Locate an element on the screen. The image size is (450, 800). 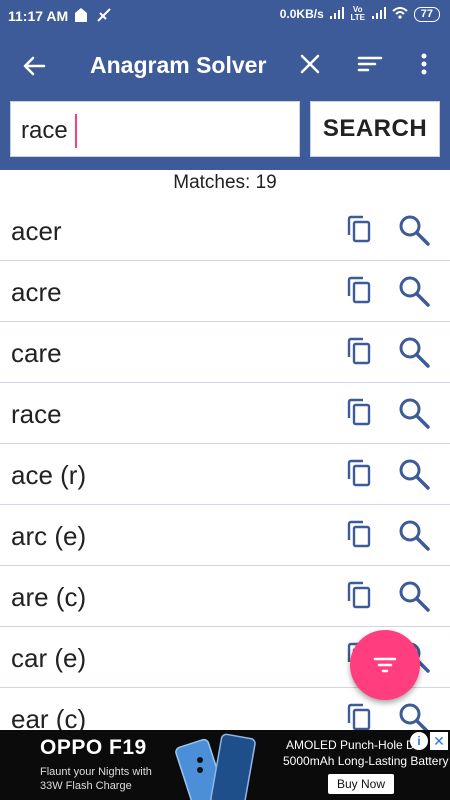
ad-headline-1: AMOLED Punch-Hole Dis is located at coordinates (355, 745).